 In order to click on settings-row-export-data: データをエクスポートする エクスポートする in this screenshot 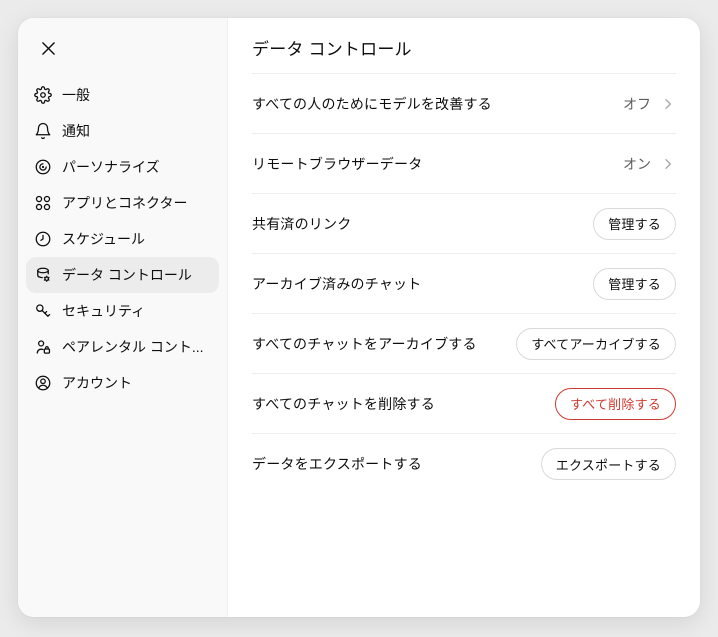, I will do `click(464, 464)`.